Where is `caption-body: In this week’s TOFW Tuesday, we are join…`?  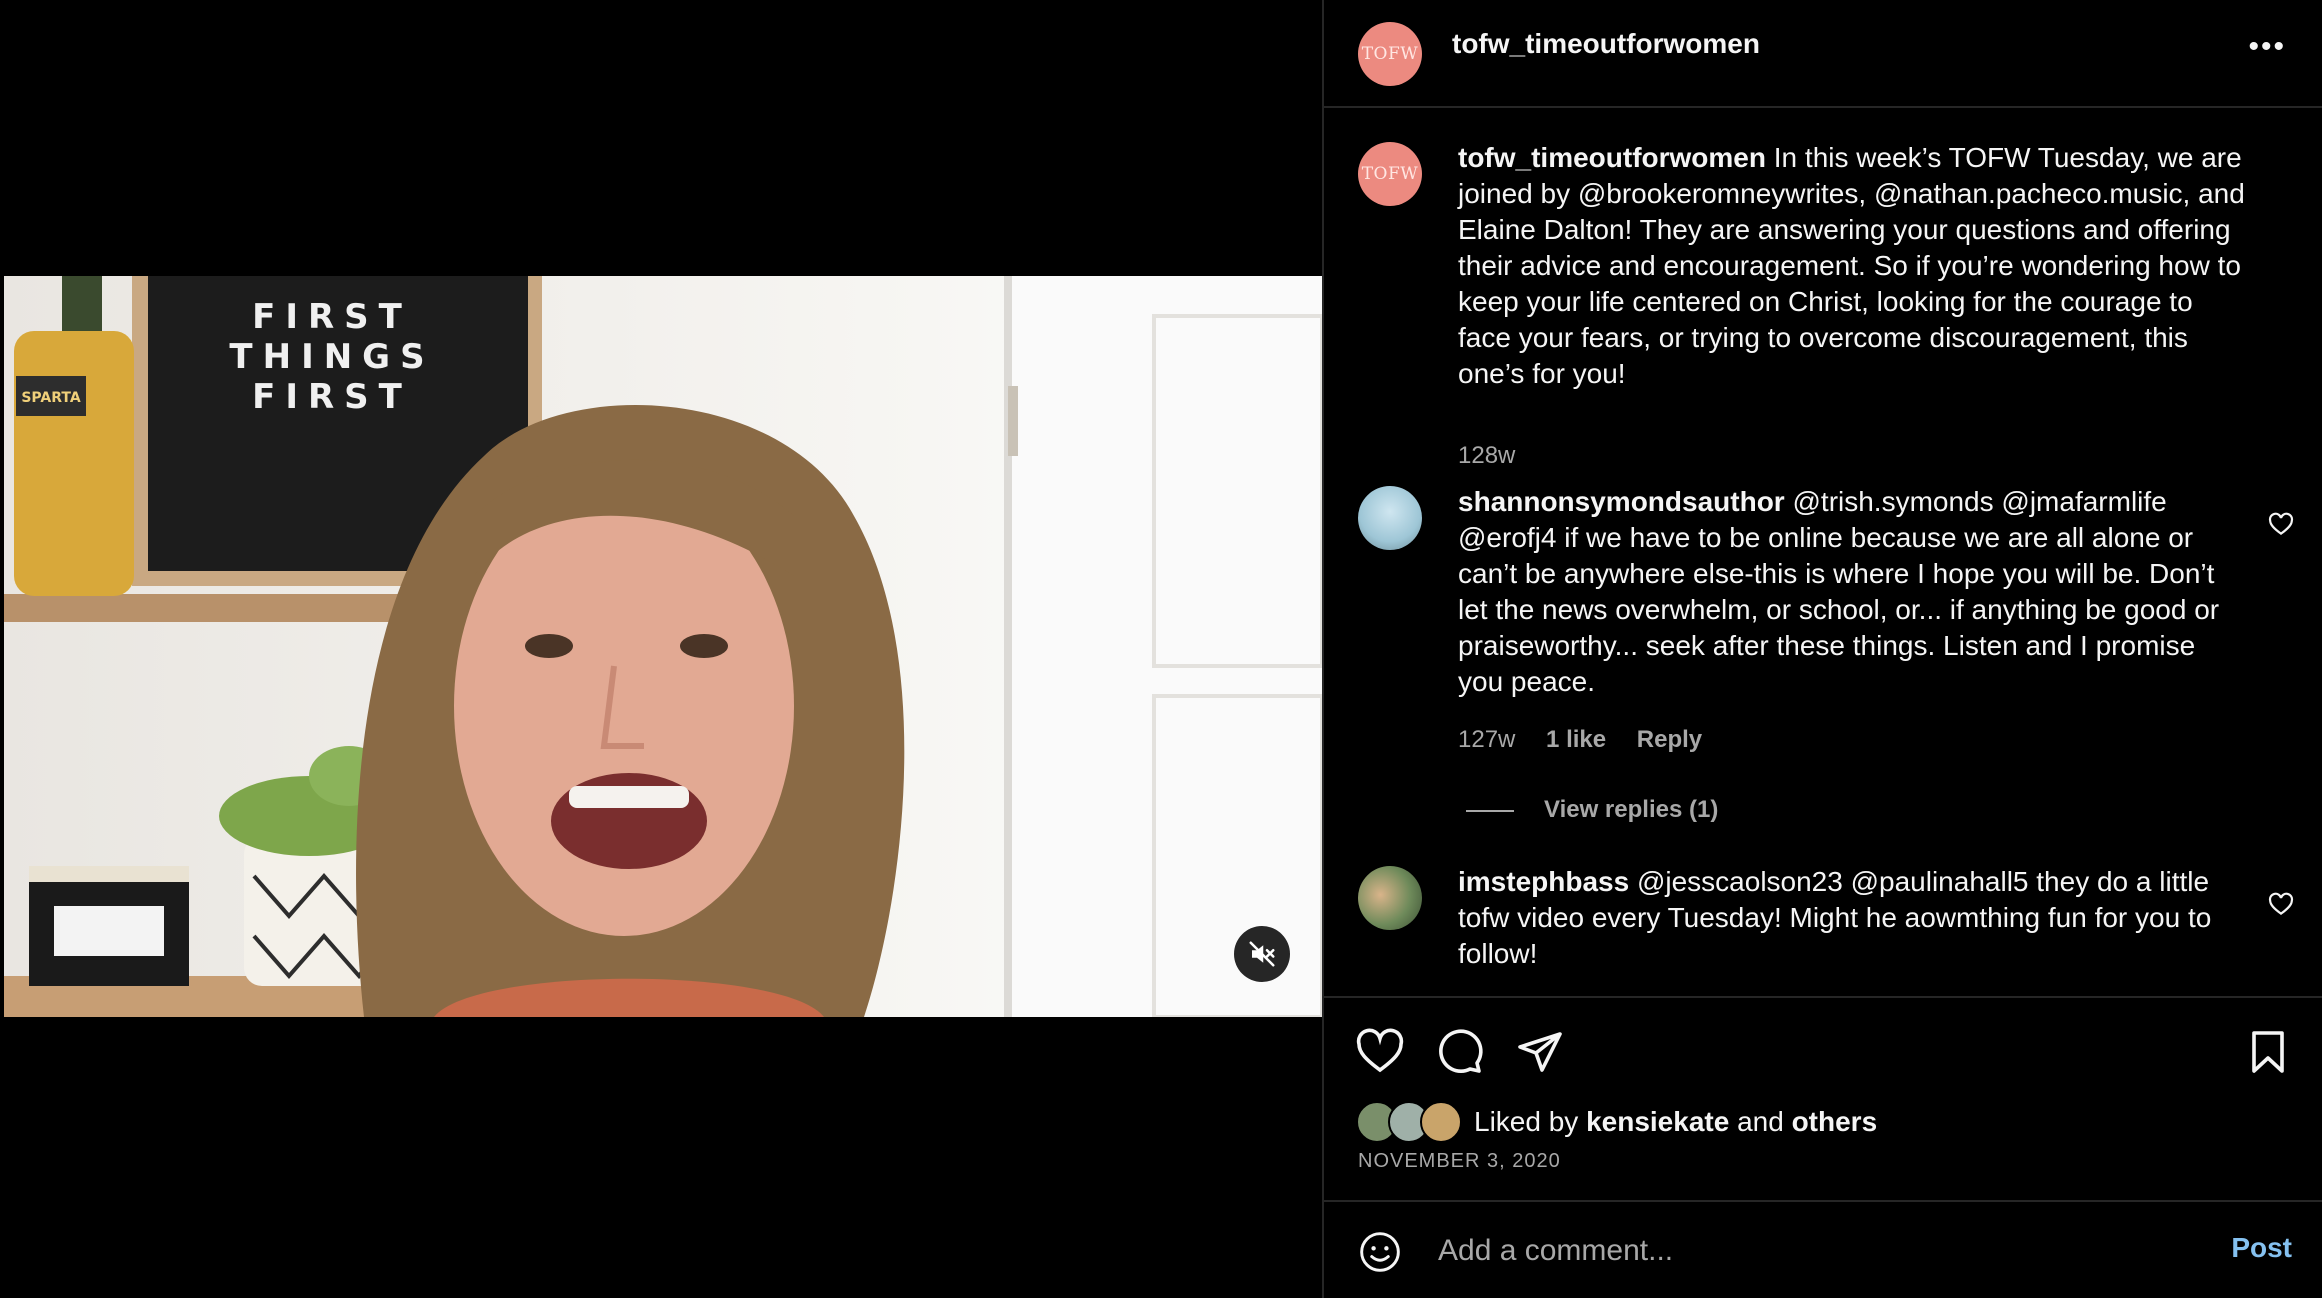
caption-body: In this week’s TOFW Tuesday, we are join… is located at coordinates (1851, 265).